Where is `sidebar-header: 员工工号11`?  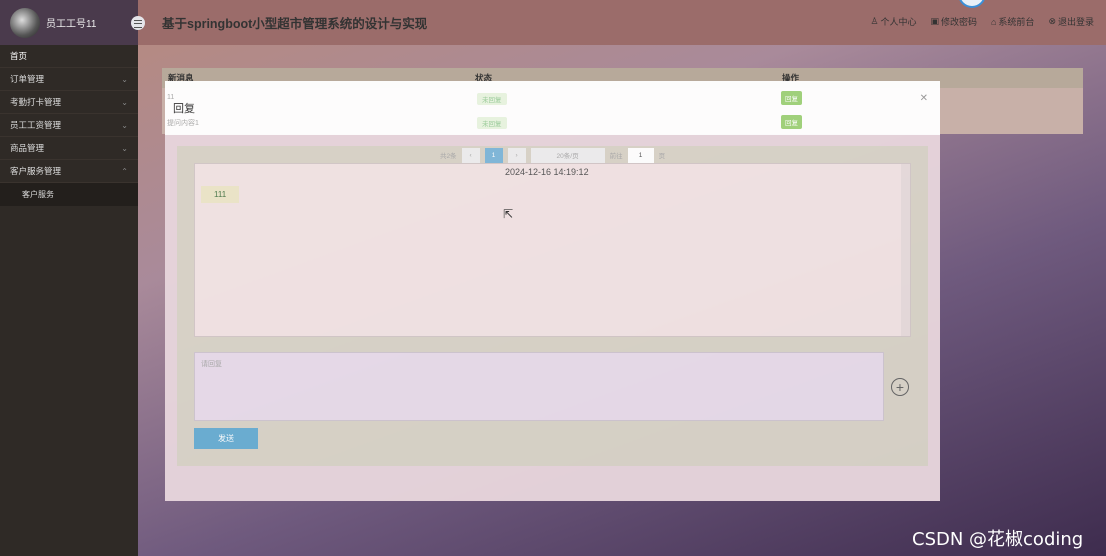 sidebar-header: 员工工号11 is located at coordinates (69, 22).